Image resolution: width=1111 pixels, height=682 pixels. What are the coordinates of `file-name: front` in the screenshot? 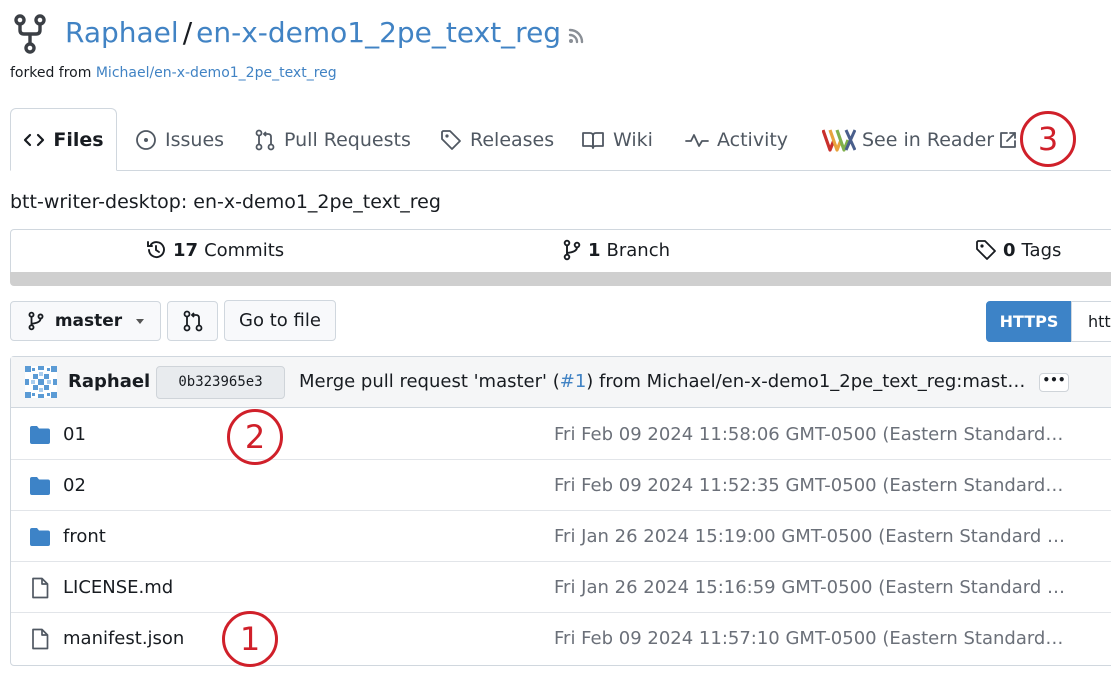 It's located at (84, 537).